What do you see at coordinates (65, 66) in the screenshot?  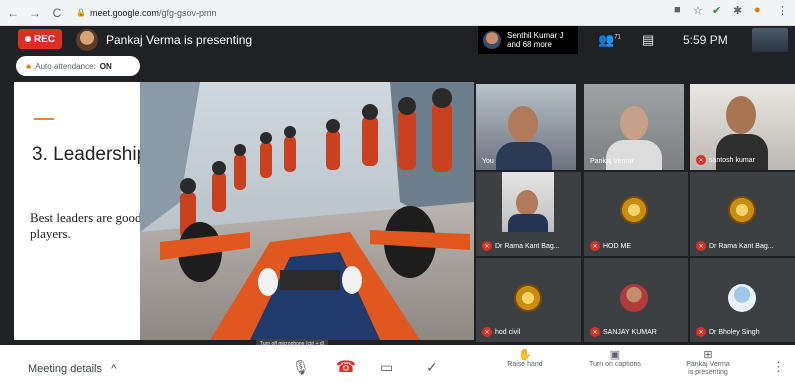 I see `auto-attendance-label: Auto attendance:` at bounding box center [65, 66].